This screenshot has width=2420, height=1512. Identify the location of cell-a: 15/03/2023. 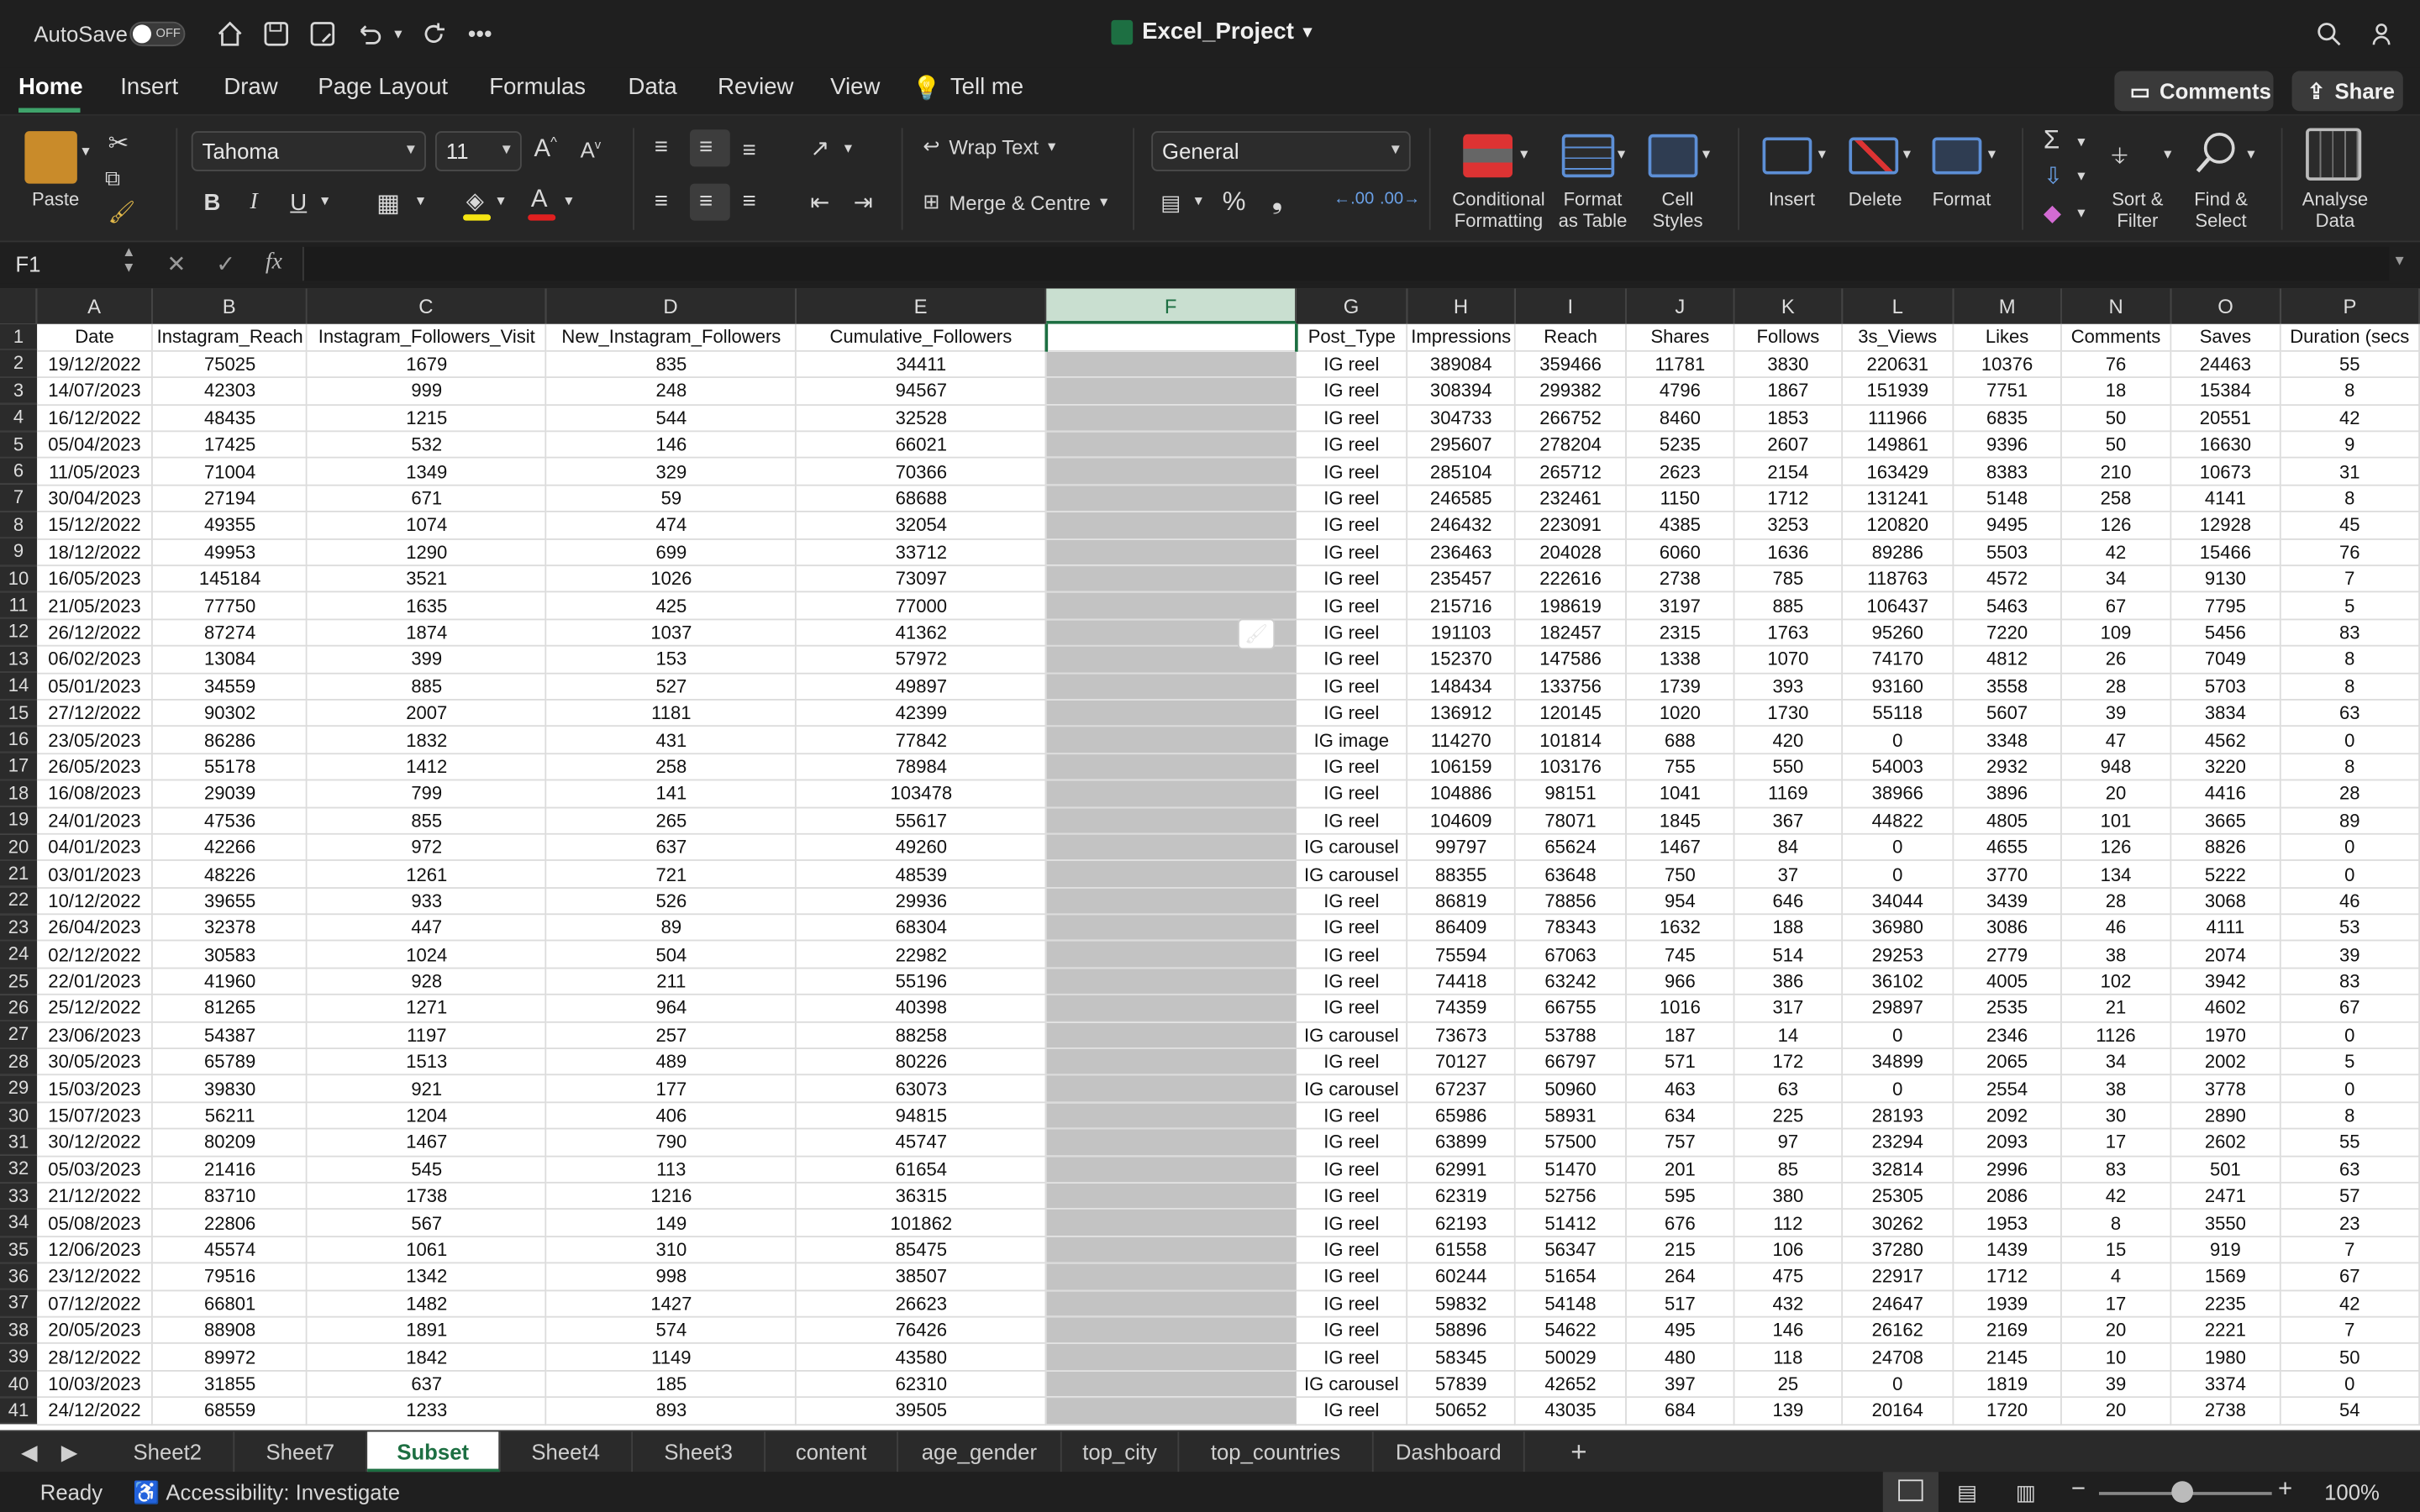
(96, 1089).